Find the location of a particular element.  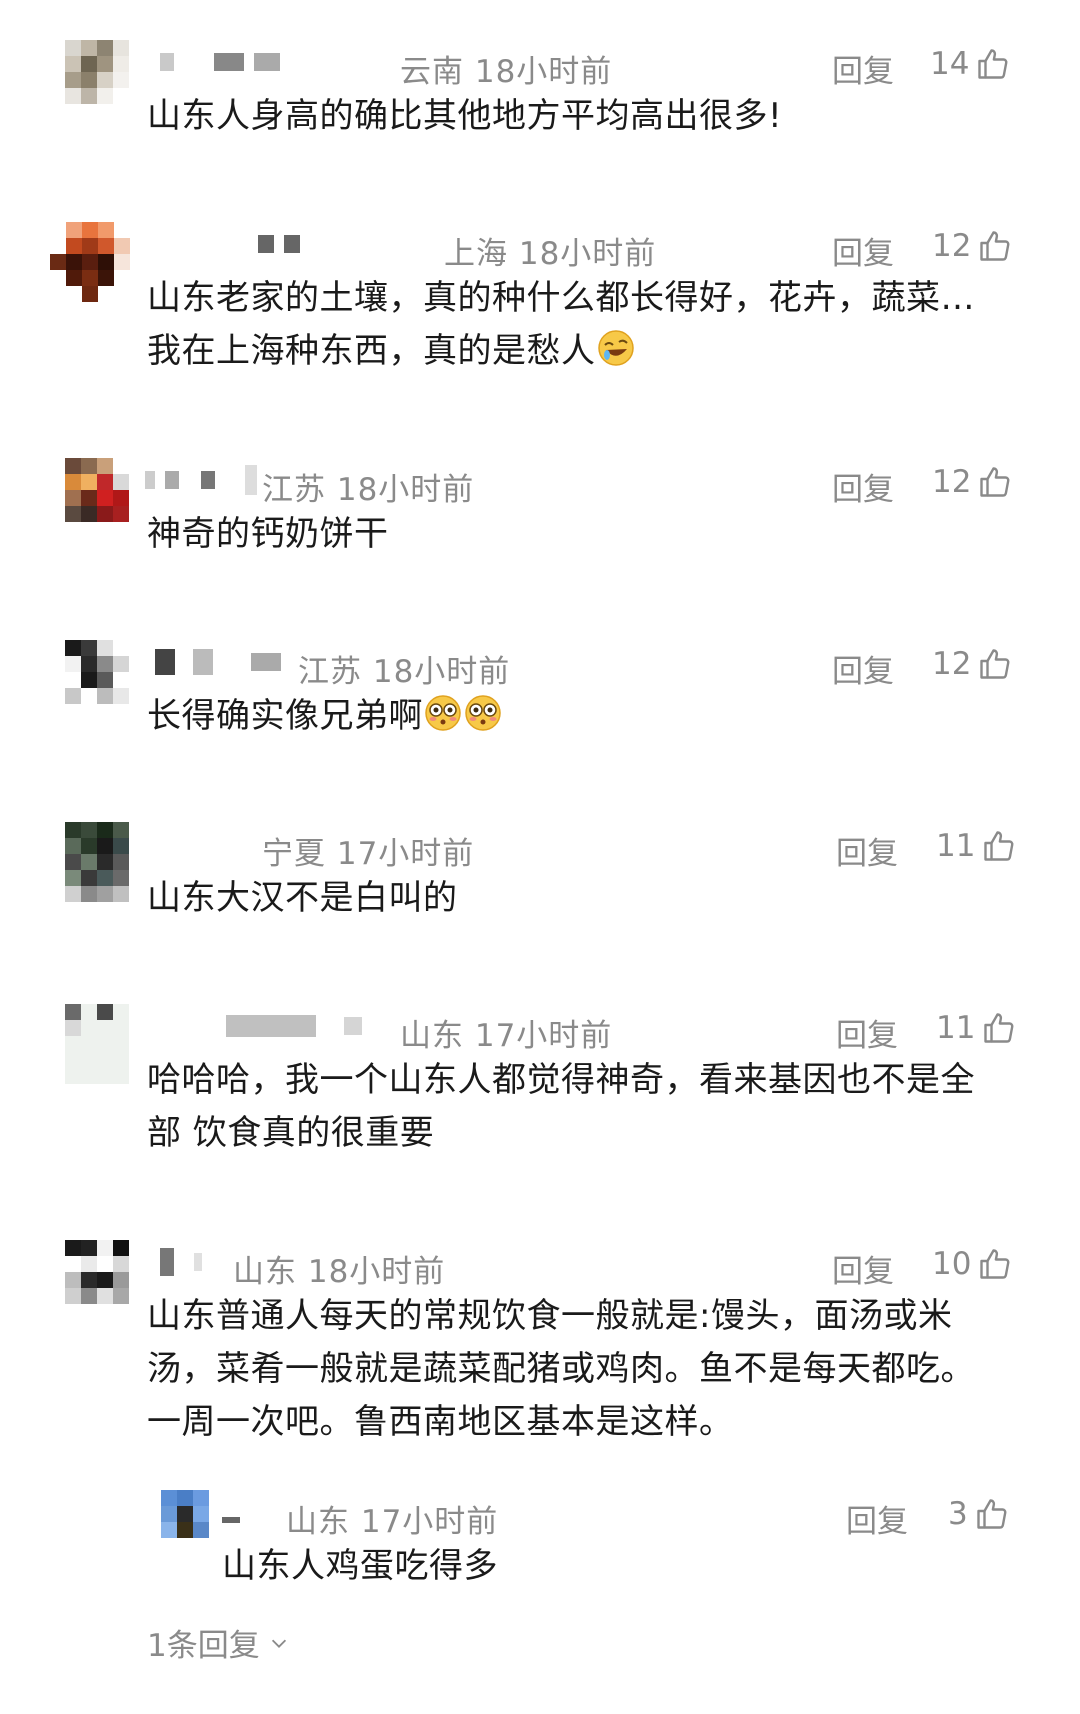

region-time: 宁夏 17小时前 is located at coordinates (368, 850).